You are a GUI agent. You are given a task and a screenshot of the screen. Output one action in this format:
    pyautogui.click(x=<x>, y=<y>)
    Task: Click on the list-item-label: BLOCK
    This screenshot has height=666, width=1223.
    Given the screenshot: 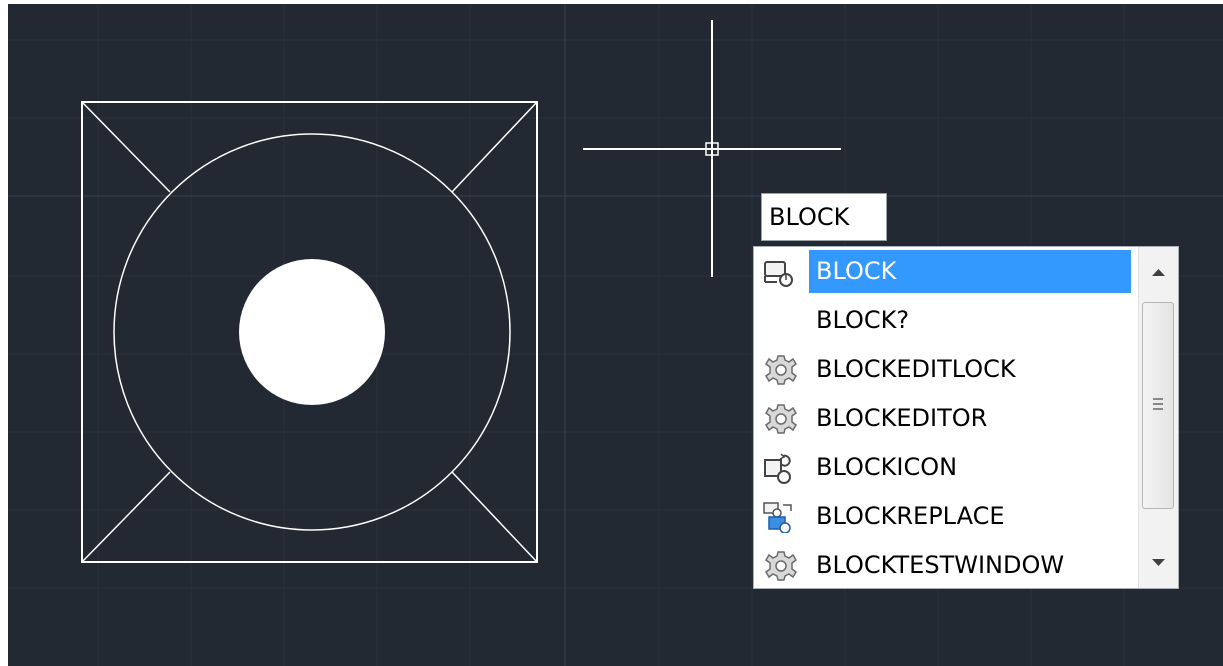 What is the action you would take?
    pyautogui.click(x=970, y=271)
    